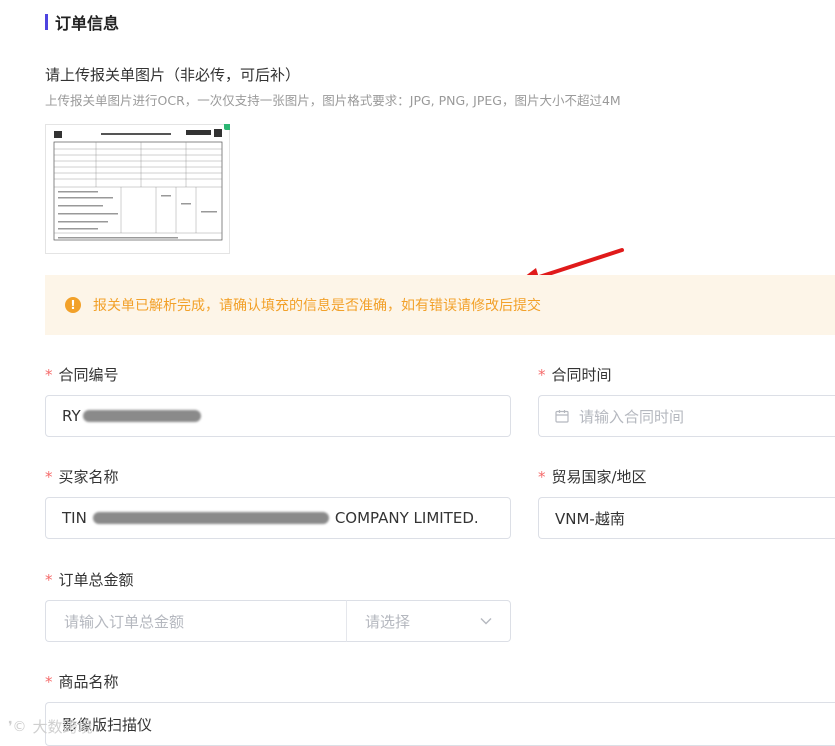  I want to click on buyer-name-suffix: COMPANY LIMITED., so click(406, 518).